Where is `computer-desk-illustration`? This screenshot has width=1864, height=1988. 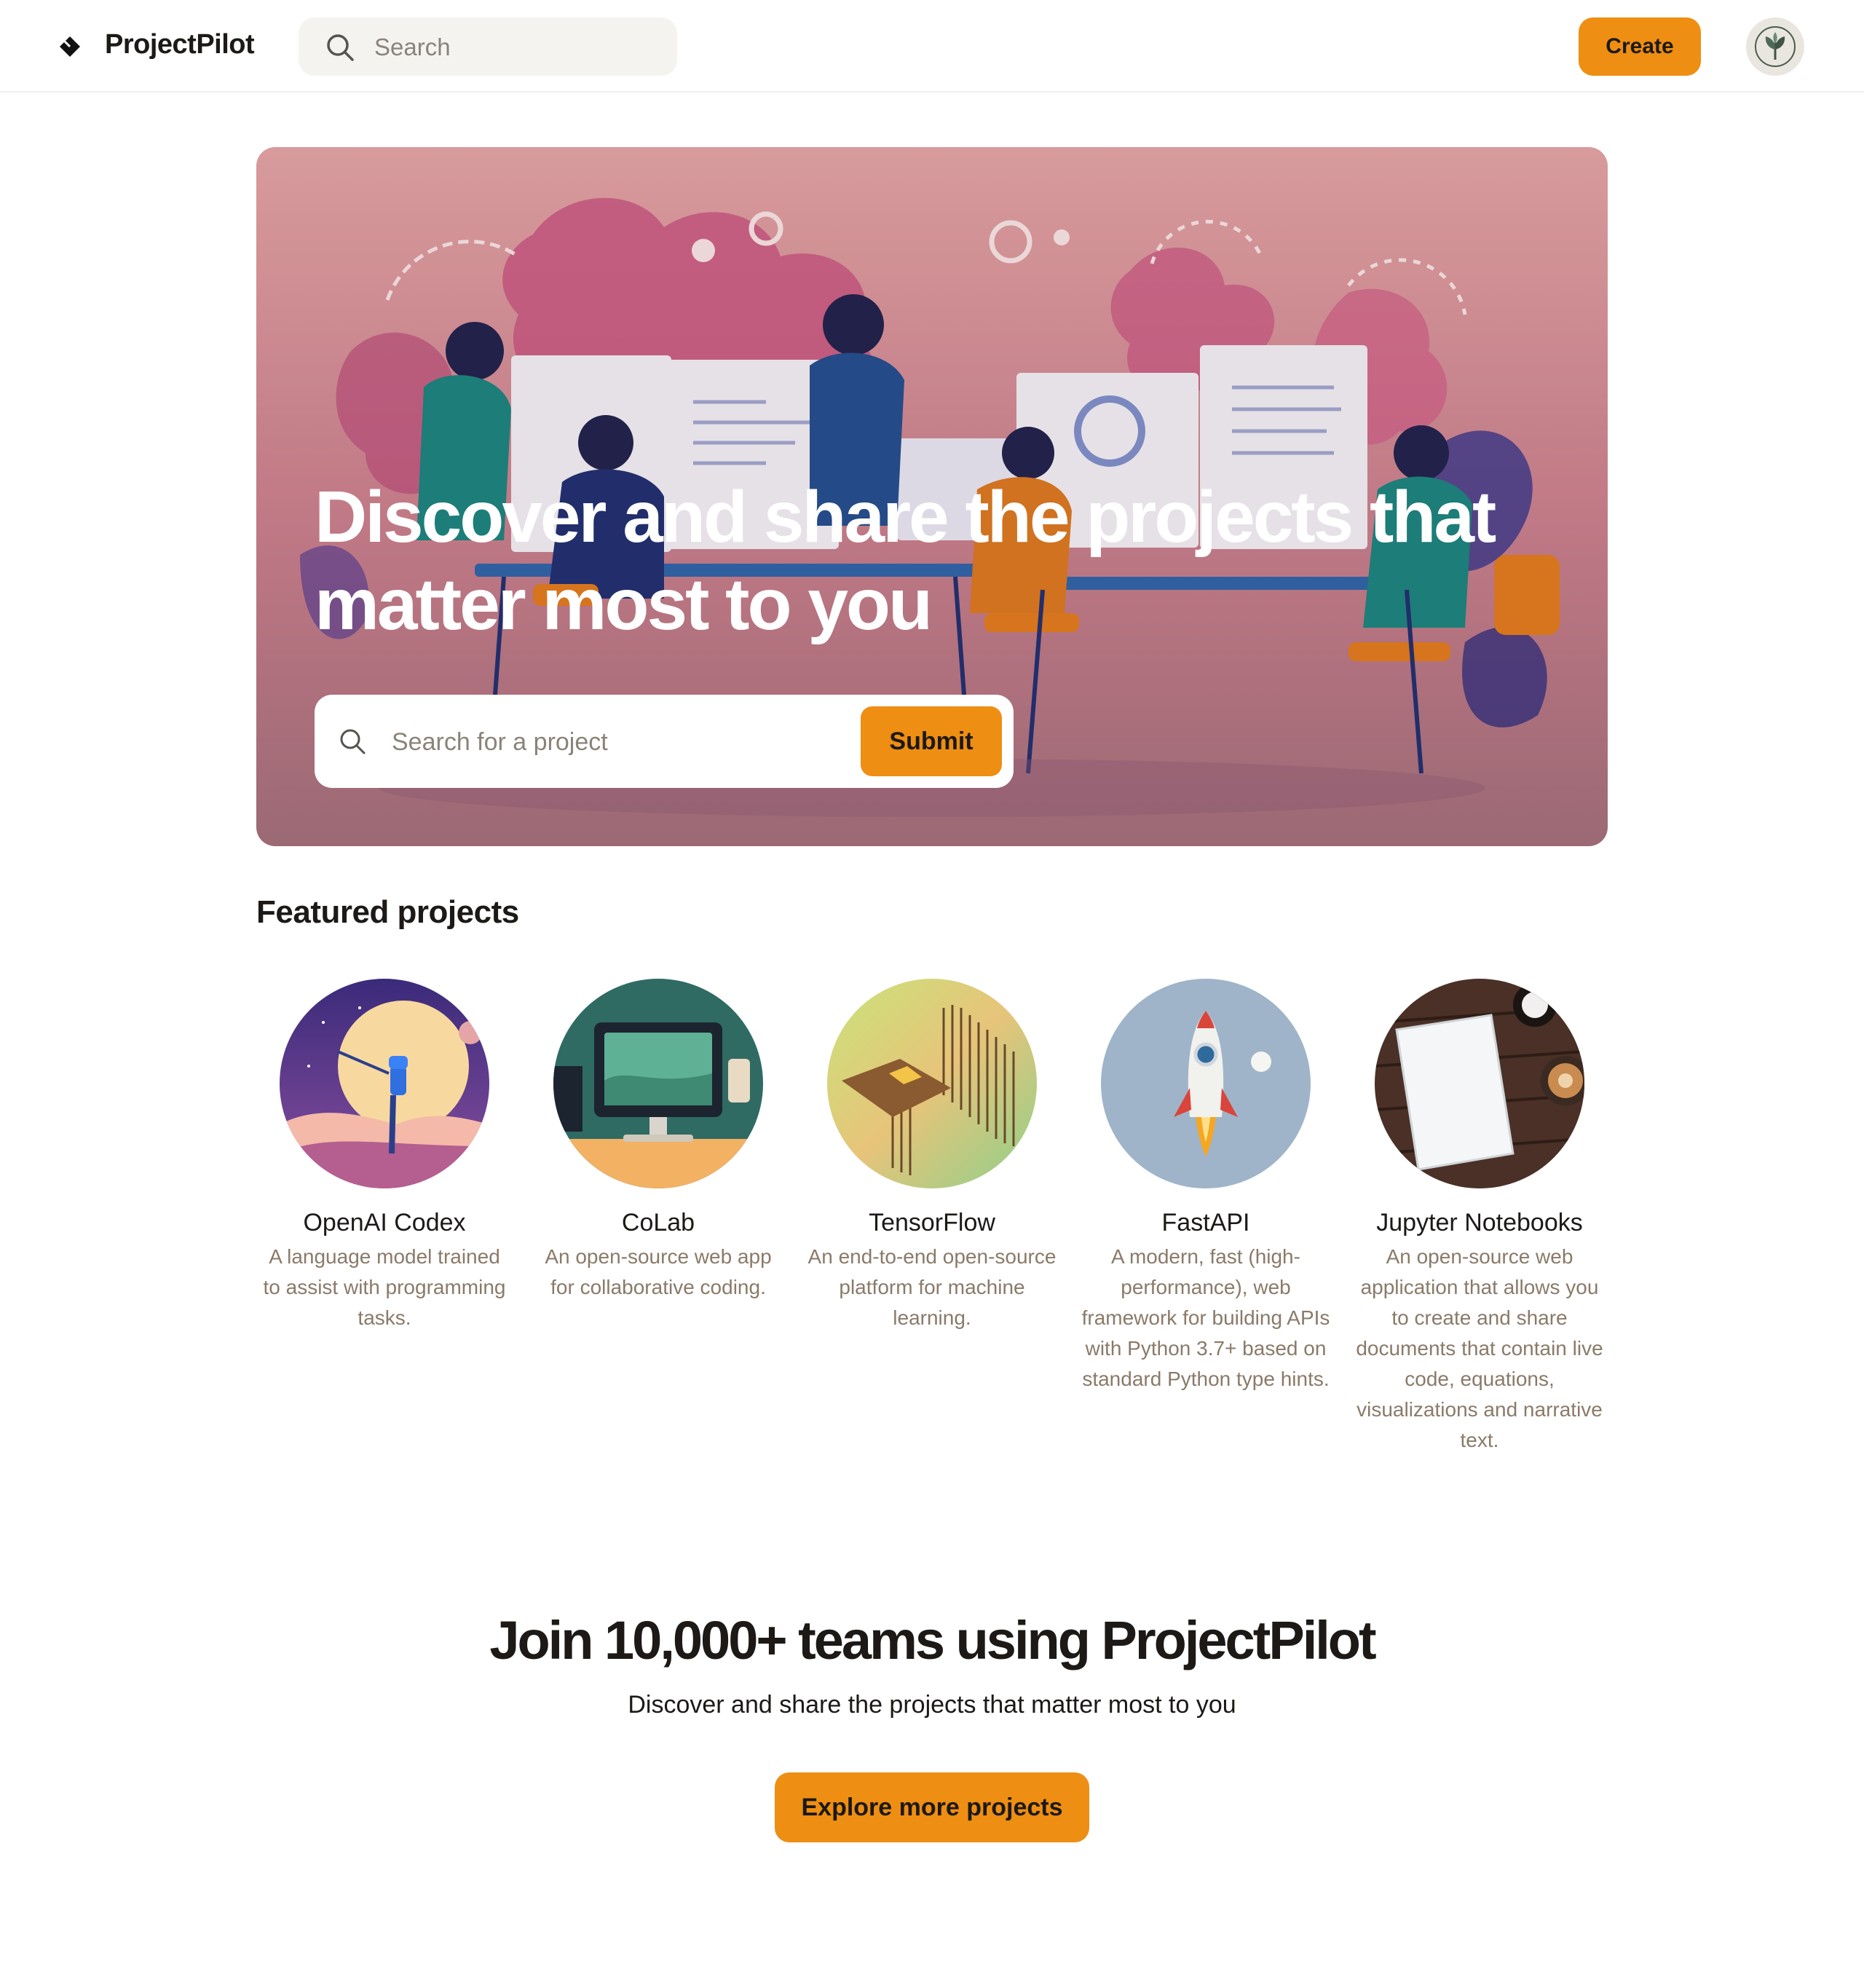
computer-desk-illustration is located at coordinates (658, 1083).